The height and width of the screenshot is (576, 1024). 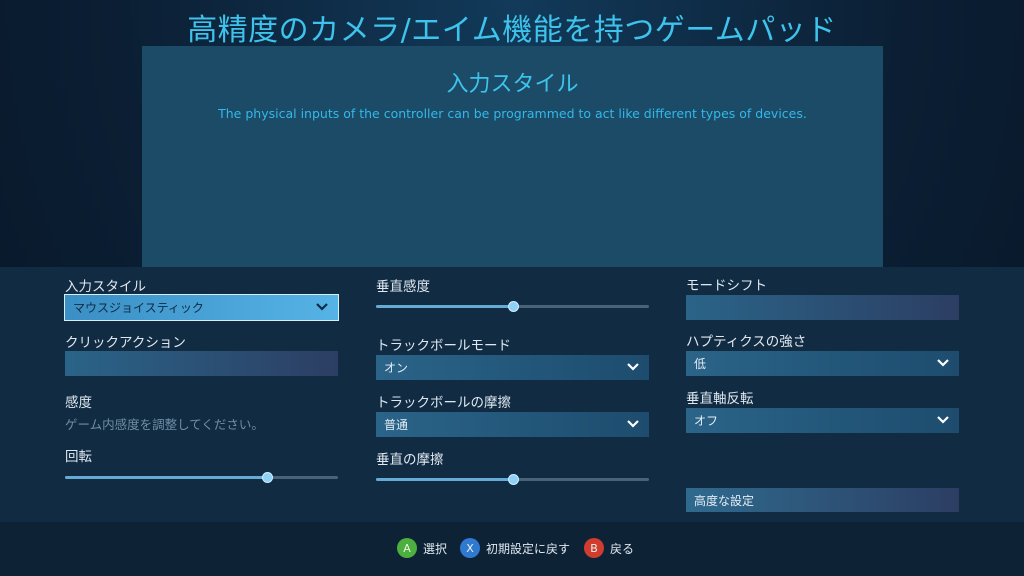 I want to click on vertical-sensitivity-label: 垂直感度, so click(x=403, y=287).